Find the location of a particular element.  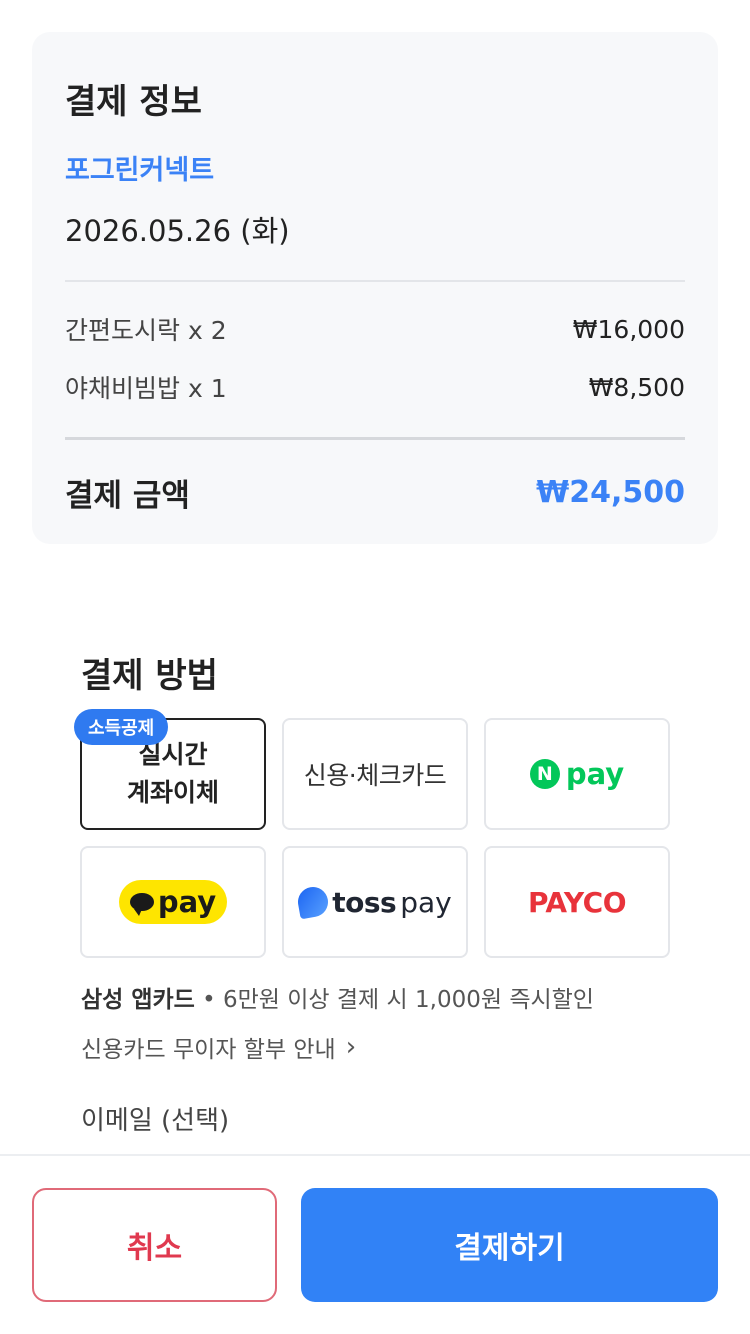

naverpay-logo: N pay is located at coordinates (577, 774).